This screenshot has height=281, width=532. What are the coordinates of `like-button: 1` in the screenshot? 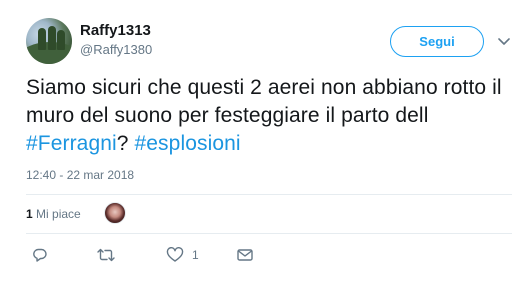 It's located at (182, 255).